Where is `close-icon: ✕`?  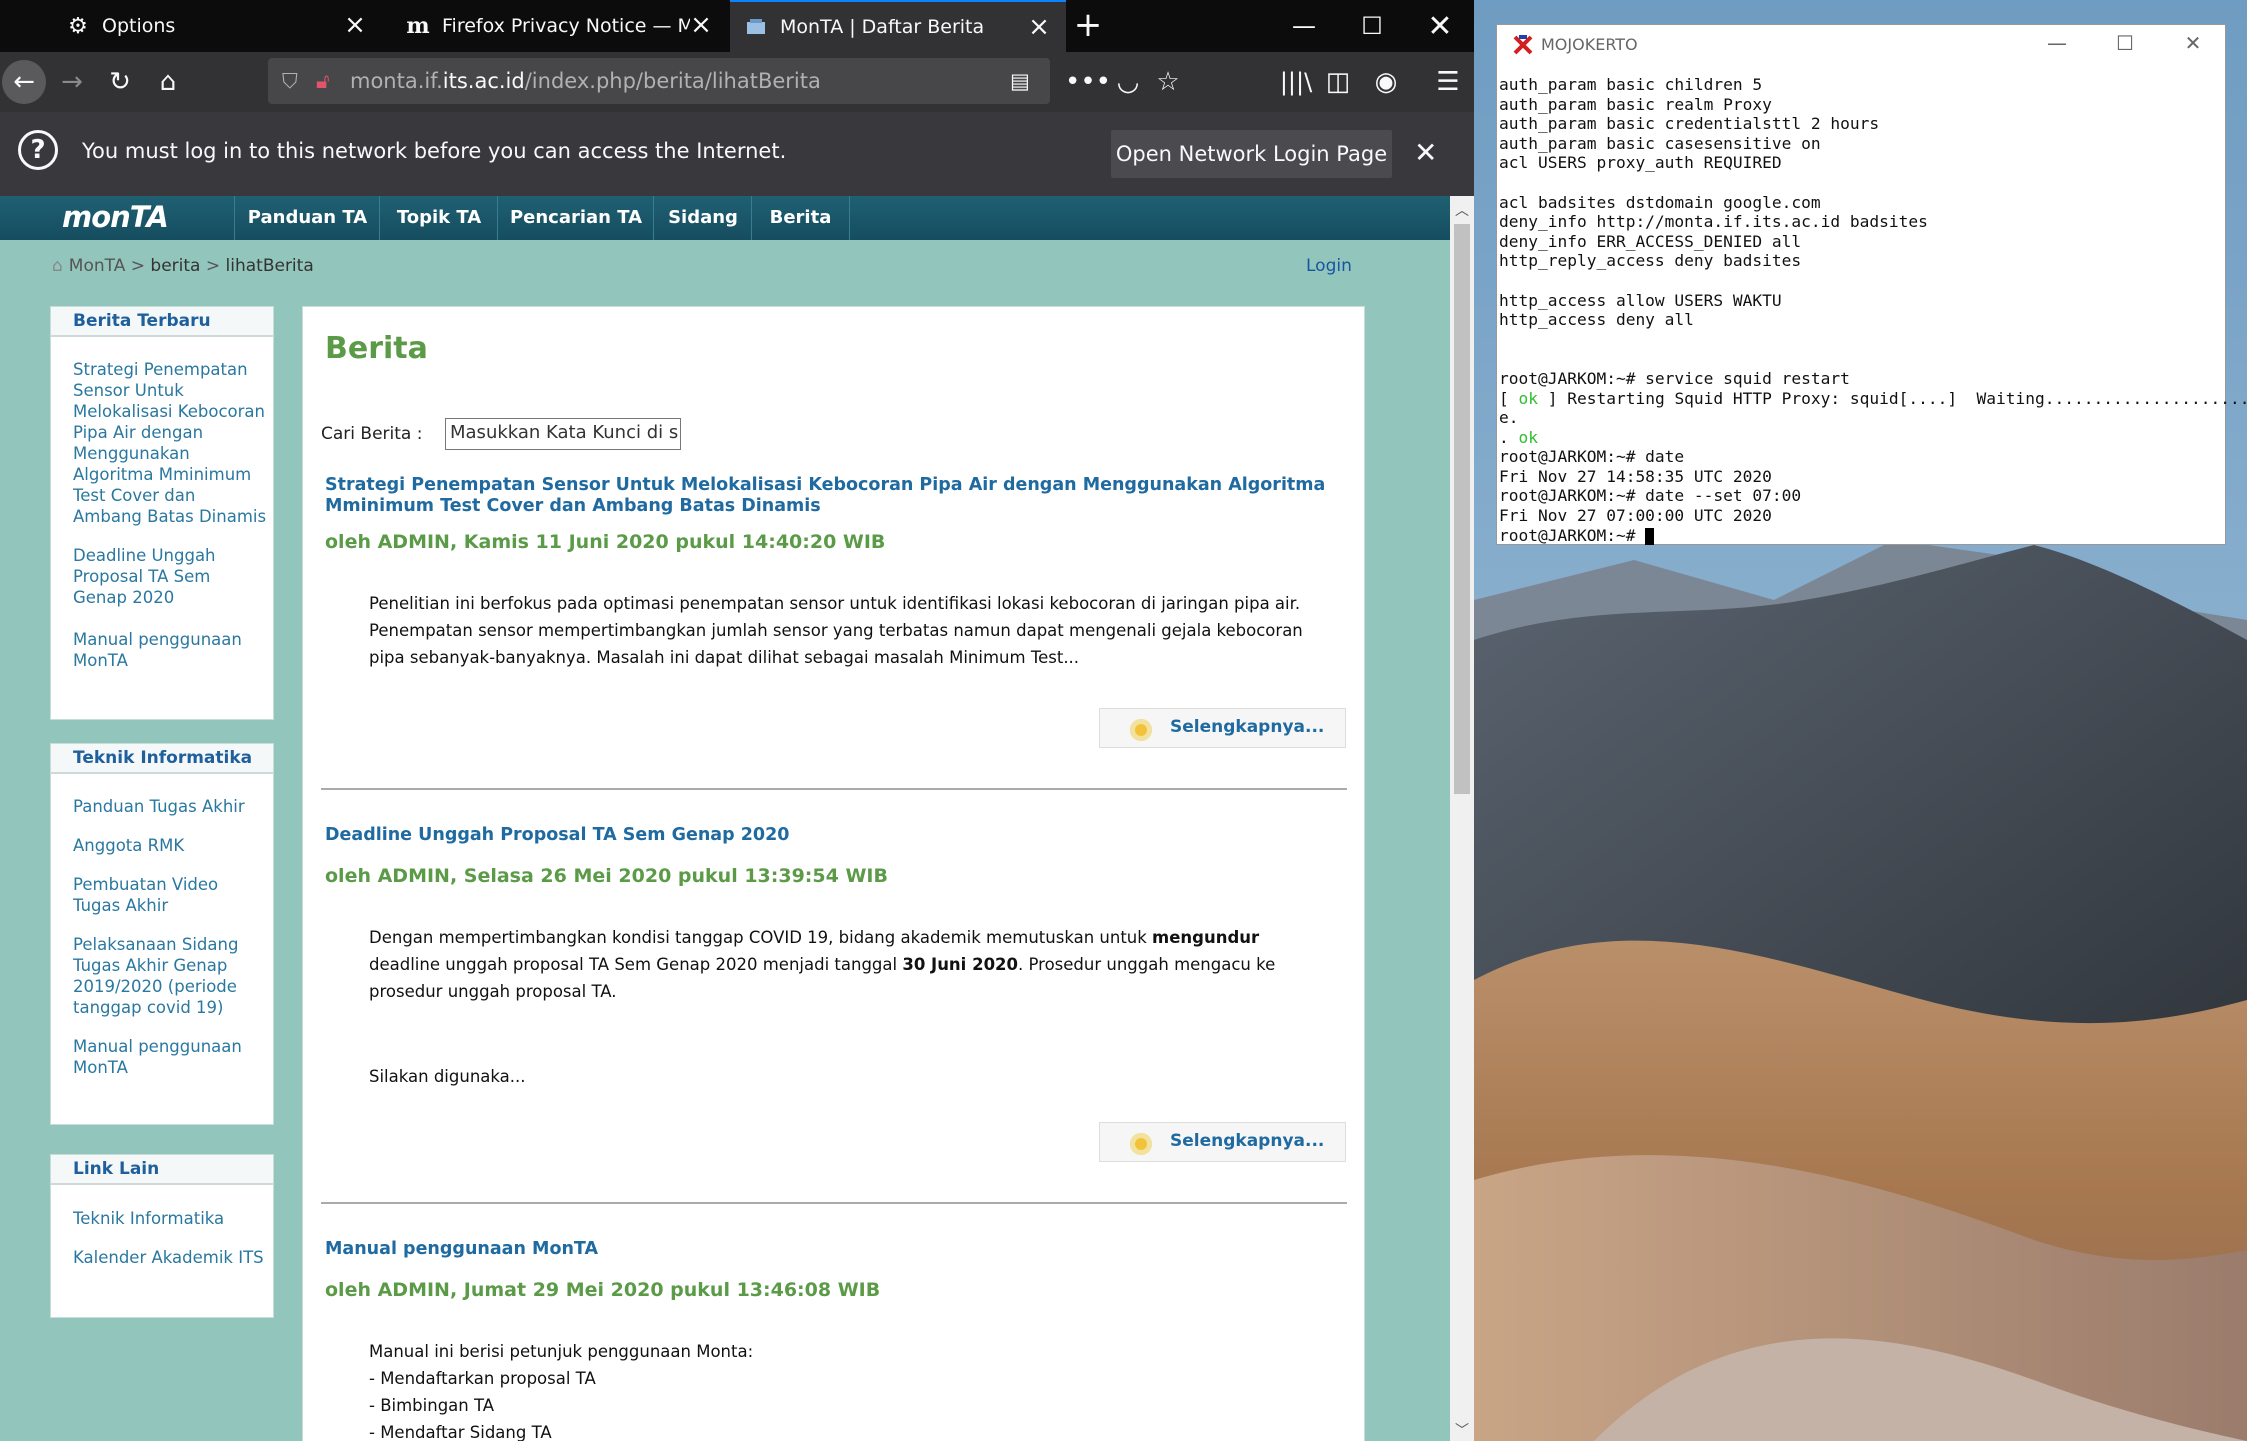 close-icon: ✕ is located at coordinates (1425, 152).